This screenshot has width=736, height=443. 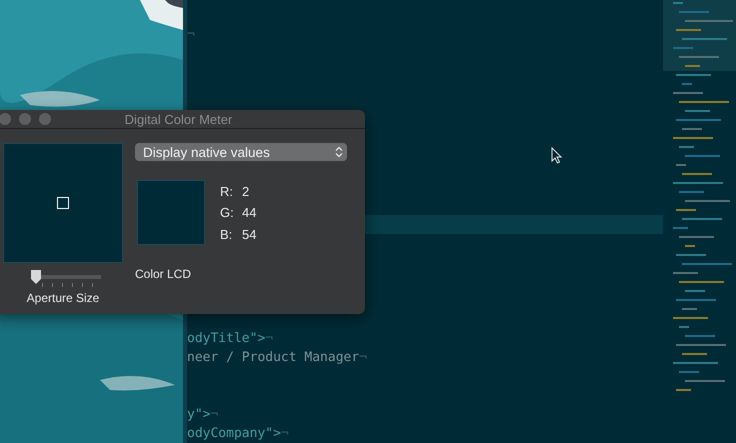 What do you see at coordinates (226, 338) in the screenshot?
I see `code-text: odyTitle">` at bounding box center [226, 338].